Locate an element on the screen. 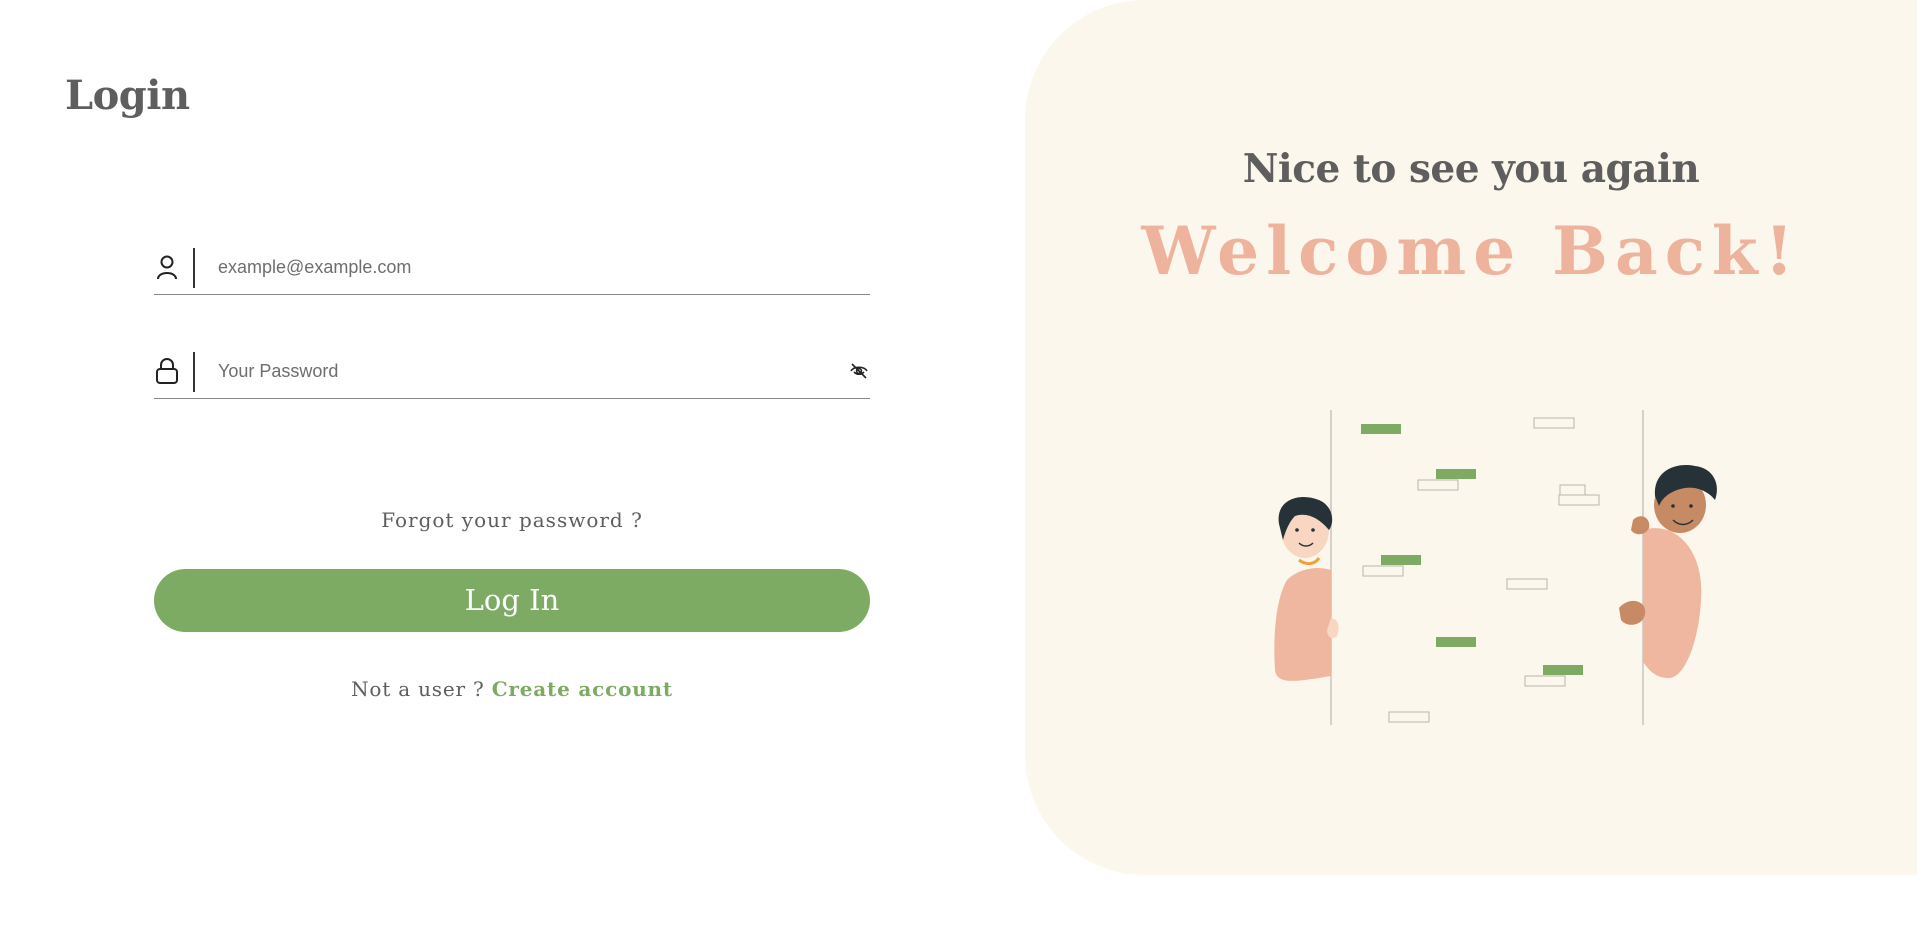 The image size is (1917, 942). welcome-headline: Welcome Back! is located at coordinates (1471, 251).